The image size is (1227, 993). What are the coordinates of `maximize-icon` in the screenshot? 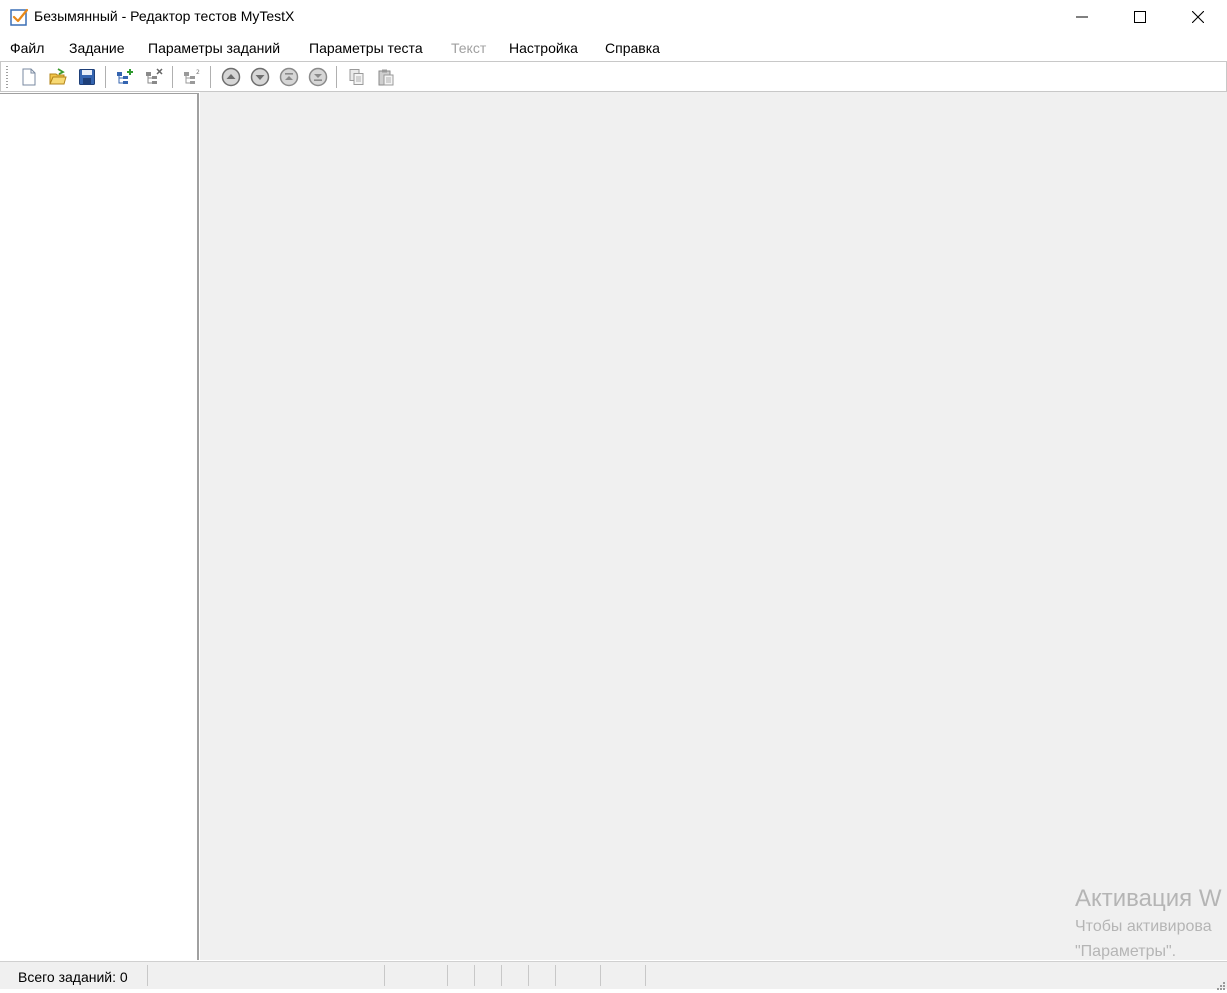 It's located at (1140, 17).